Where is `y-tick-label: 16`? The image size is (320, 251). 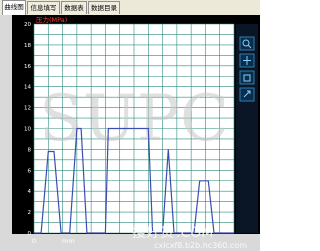 y-tick-label: 16 is located at coordinates (27, 67).